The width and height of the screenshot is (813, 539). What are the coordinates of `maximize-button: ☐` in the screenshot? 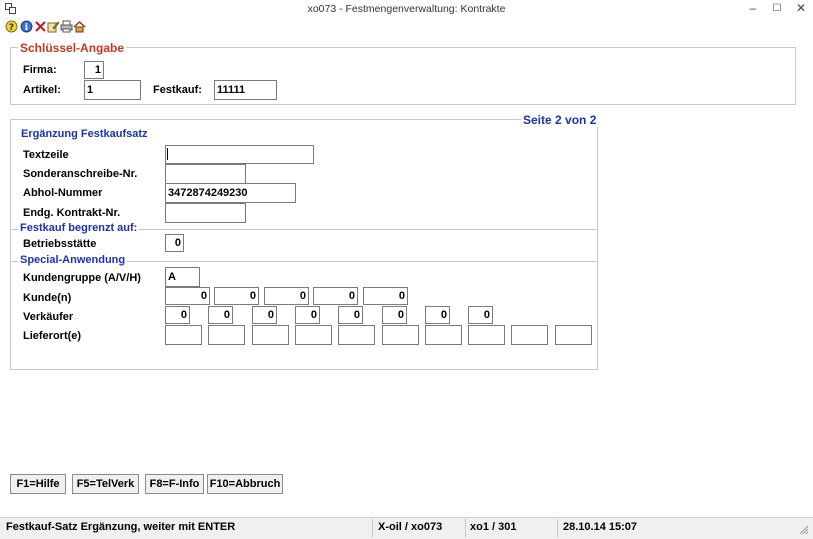 It's located at (777, 9).